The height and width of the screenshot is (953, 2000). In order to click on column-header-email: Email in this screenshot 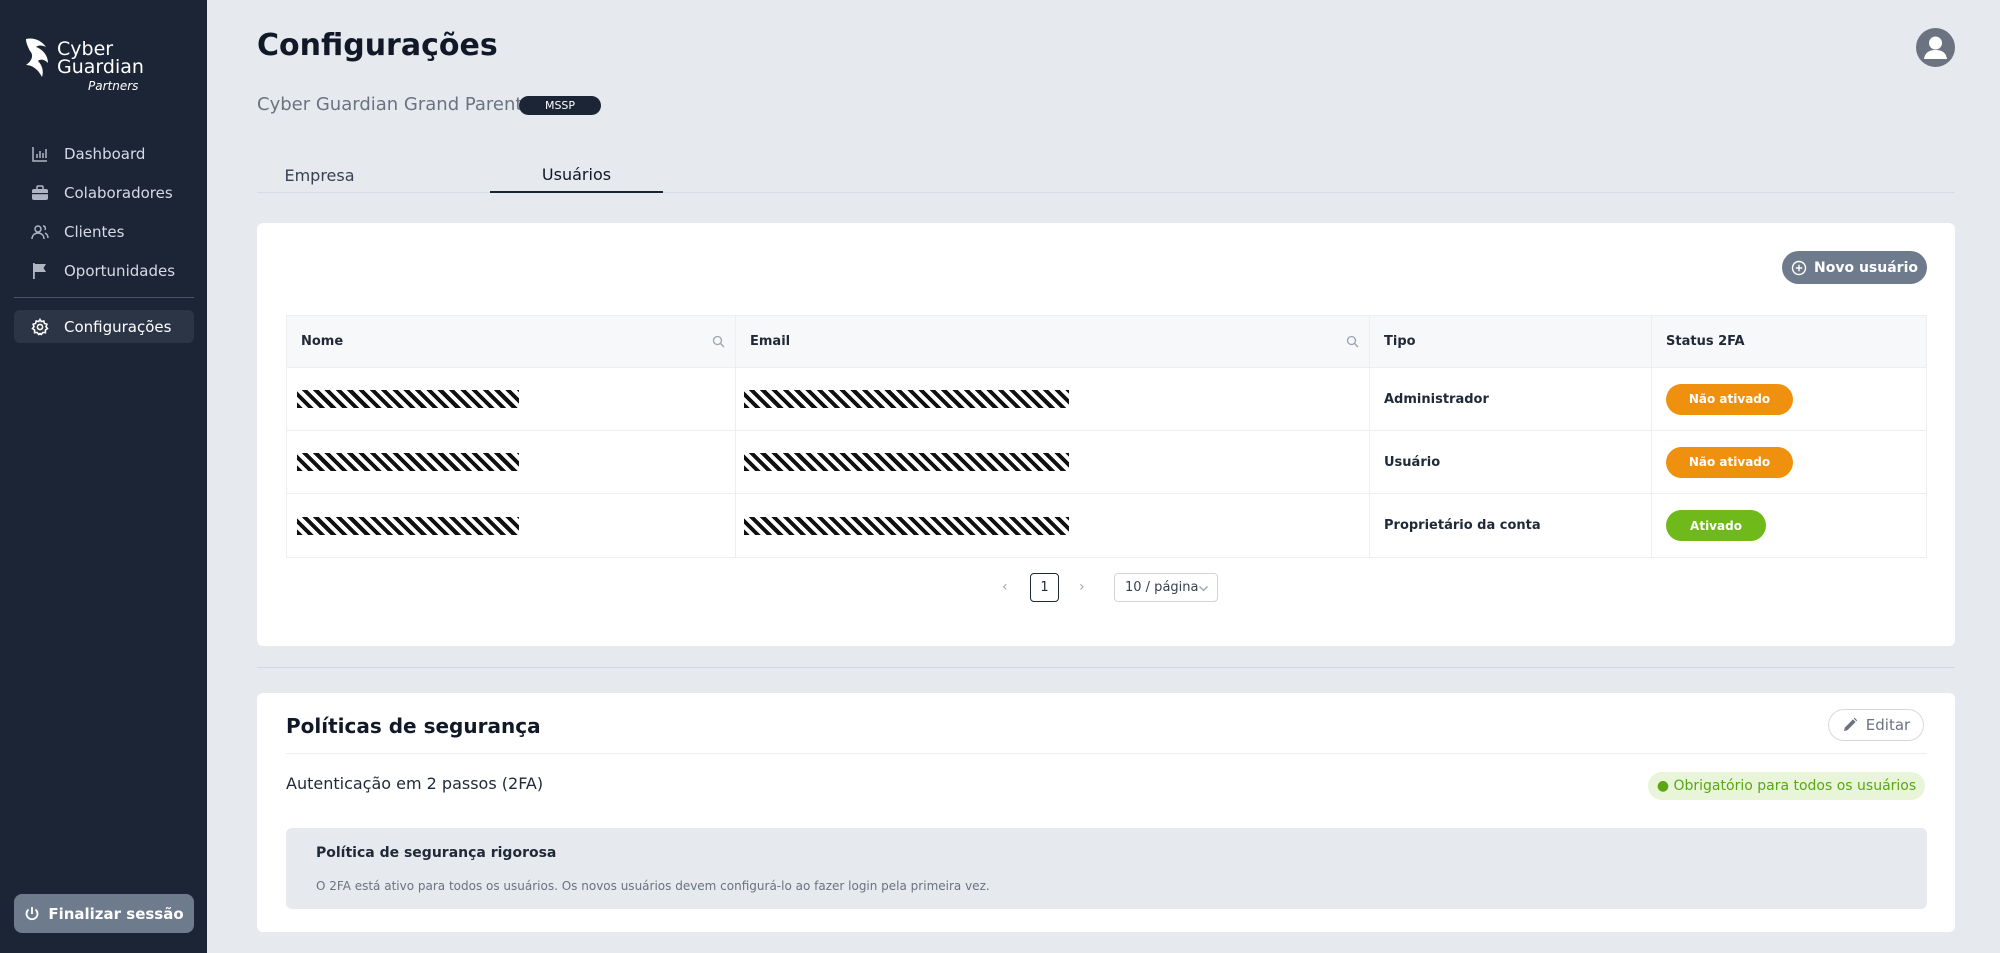, I will do `click(1053, 341)`.